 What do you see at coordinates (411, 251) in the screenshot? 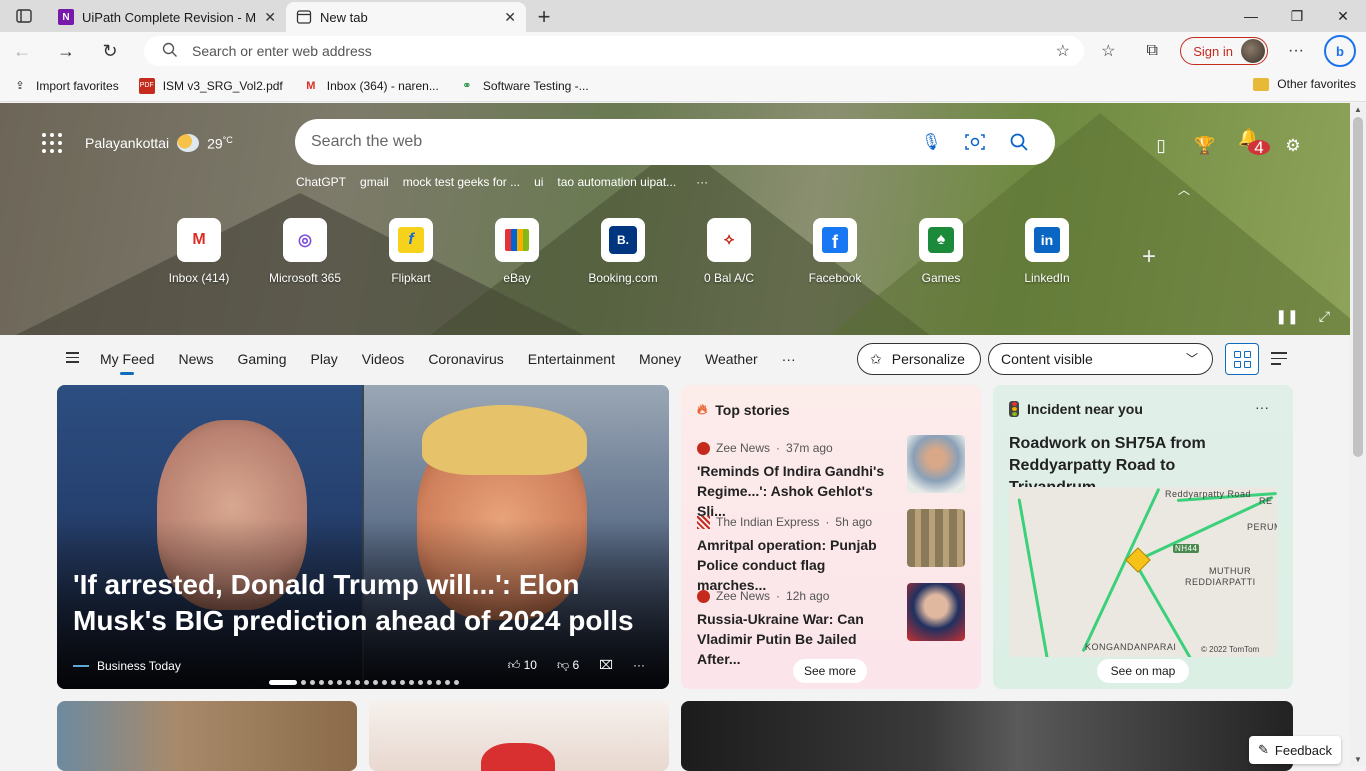
I see `quick-link-flipkart: f Flipkart` at bounding box center [411, 251].